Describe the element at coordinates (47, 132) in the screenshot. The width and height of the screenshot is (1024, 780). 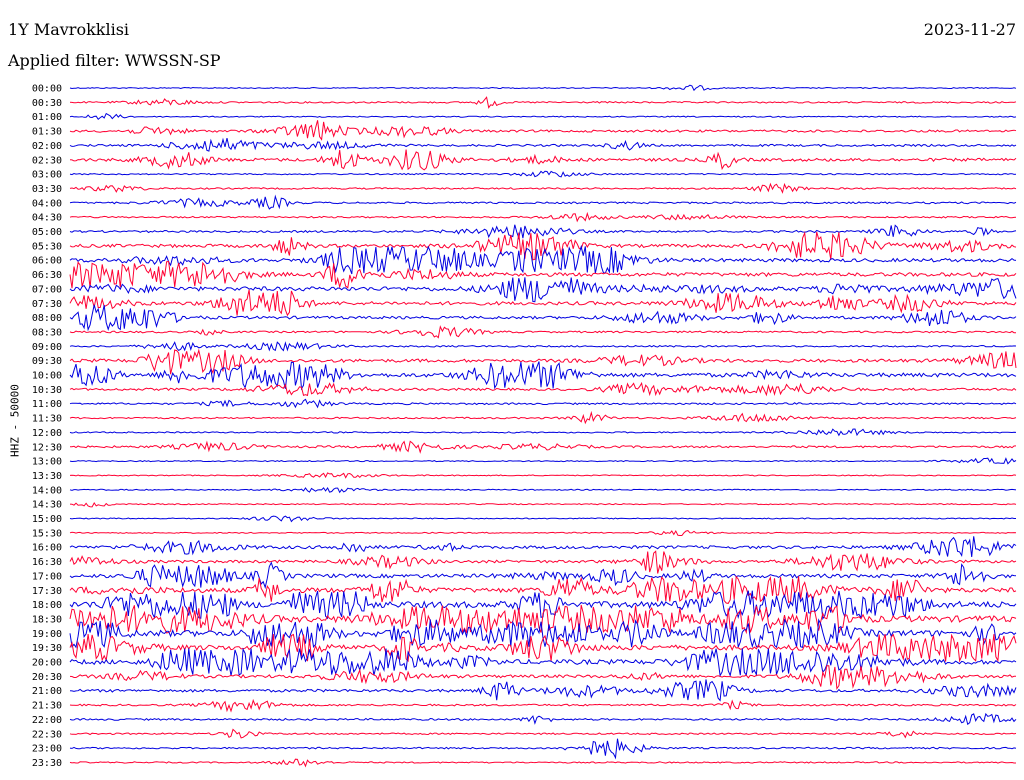
I see `row-label: 01:30` at that location.